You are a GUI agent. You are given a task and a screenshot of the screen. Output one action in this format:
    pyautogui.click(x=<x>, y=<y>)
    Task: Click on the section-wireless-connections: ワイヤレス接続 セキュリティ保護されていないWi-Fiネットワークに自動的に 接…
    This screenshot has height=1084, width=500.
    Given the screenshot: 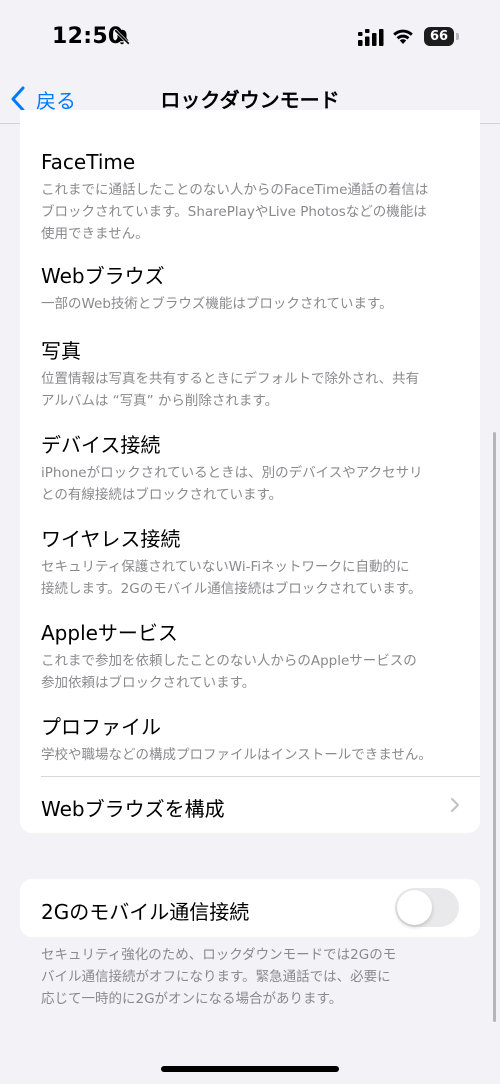 What is the action you would take?
    pyautogui.click(x=251, y=563)
    